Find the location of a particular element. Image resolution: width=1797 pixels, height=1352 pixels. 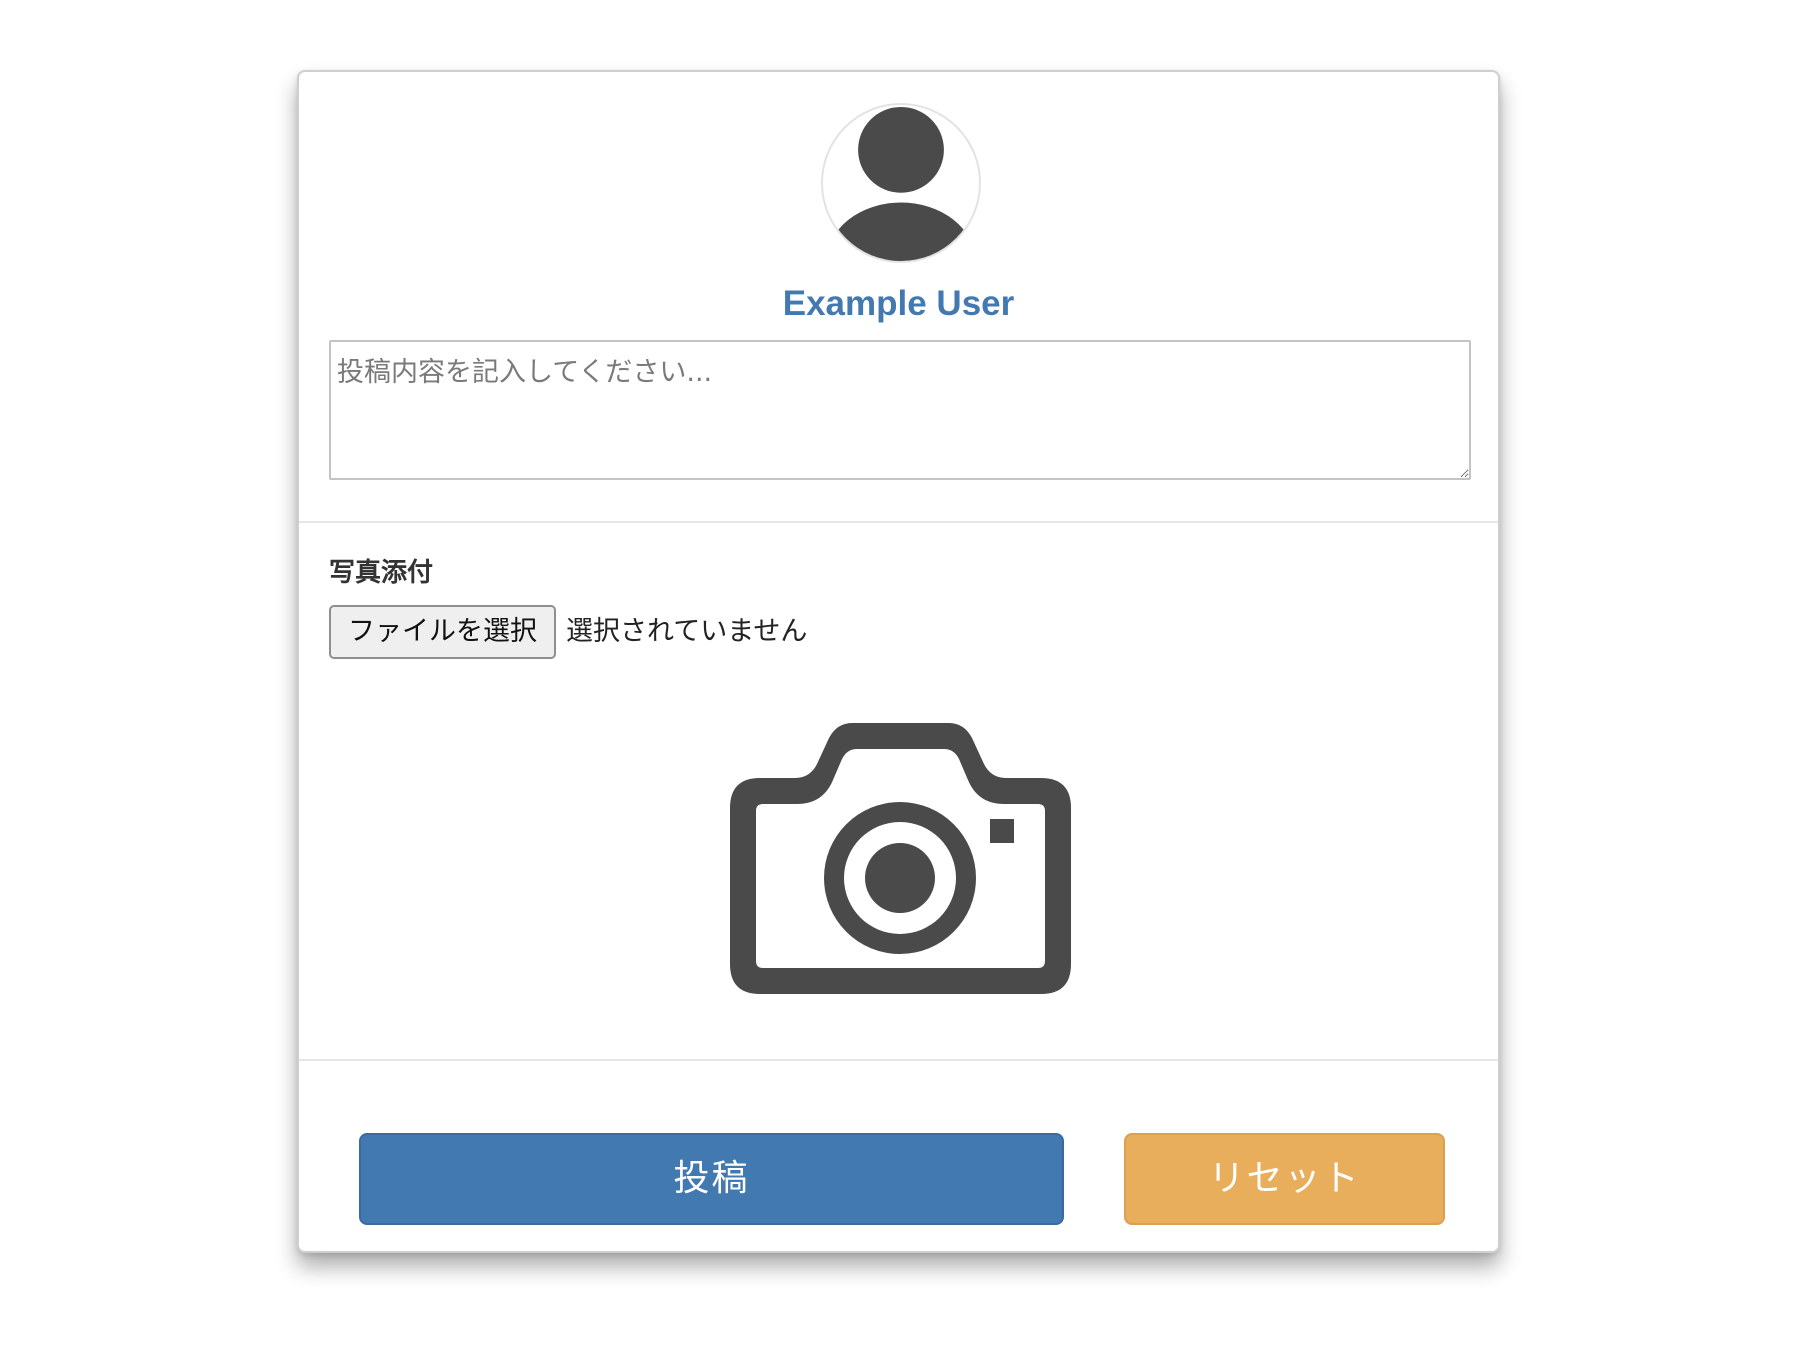

file-status-text: 選択されていません is located at coordinates (687, 631).